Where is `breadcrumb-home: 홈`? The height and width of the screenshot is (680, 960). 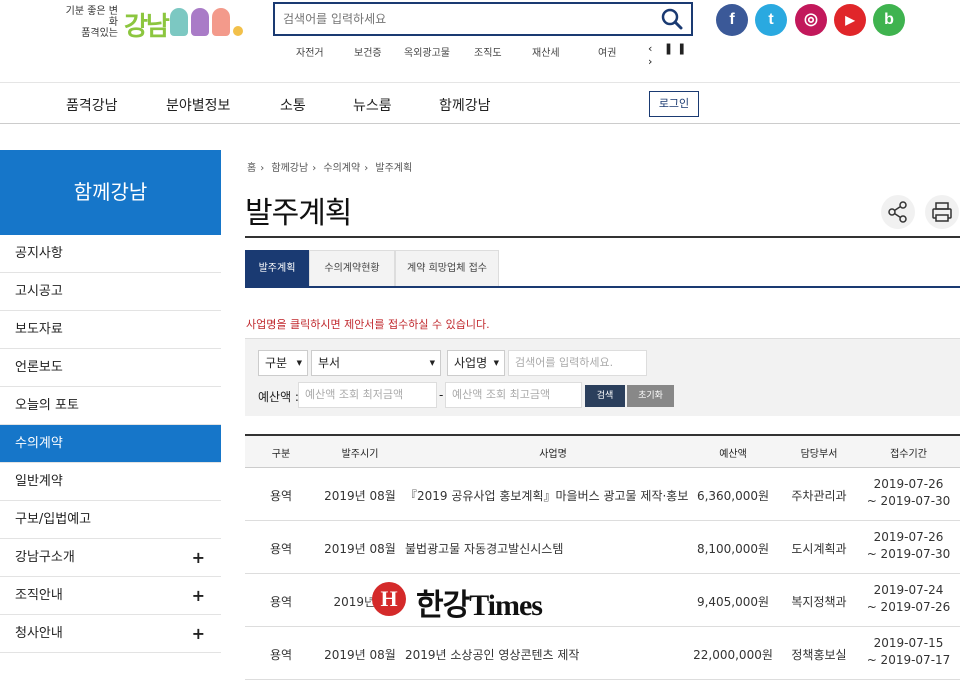
breadcrumb-home: 홈 is located at coordinates (251, 168).